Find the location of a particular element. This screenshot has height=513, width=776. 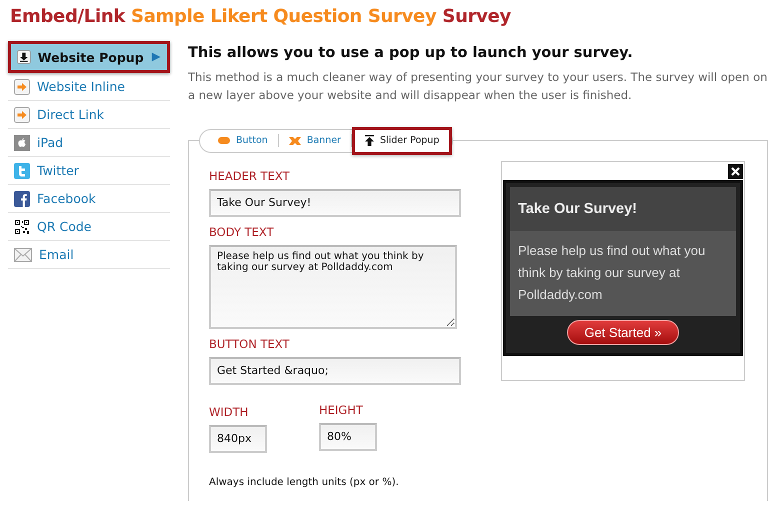

field-label: HEIGHT is located at coordinates (341, 409).